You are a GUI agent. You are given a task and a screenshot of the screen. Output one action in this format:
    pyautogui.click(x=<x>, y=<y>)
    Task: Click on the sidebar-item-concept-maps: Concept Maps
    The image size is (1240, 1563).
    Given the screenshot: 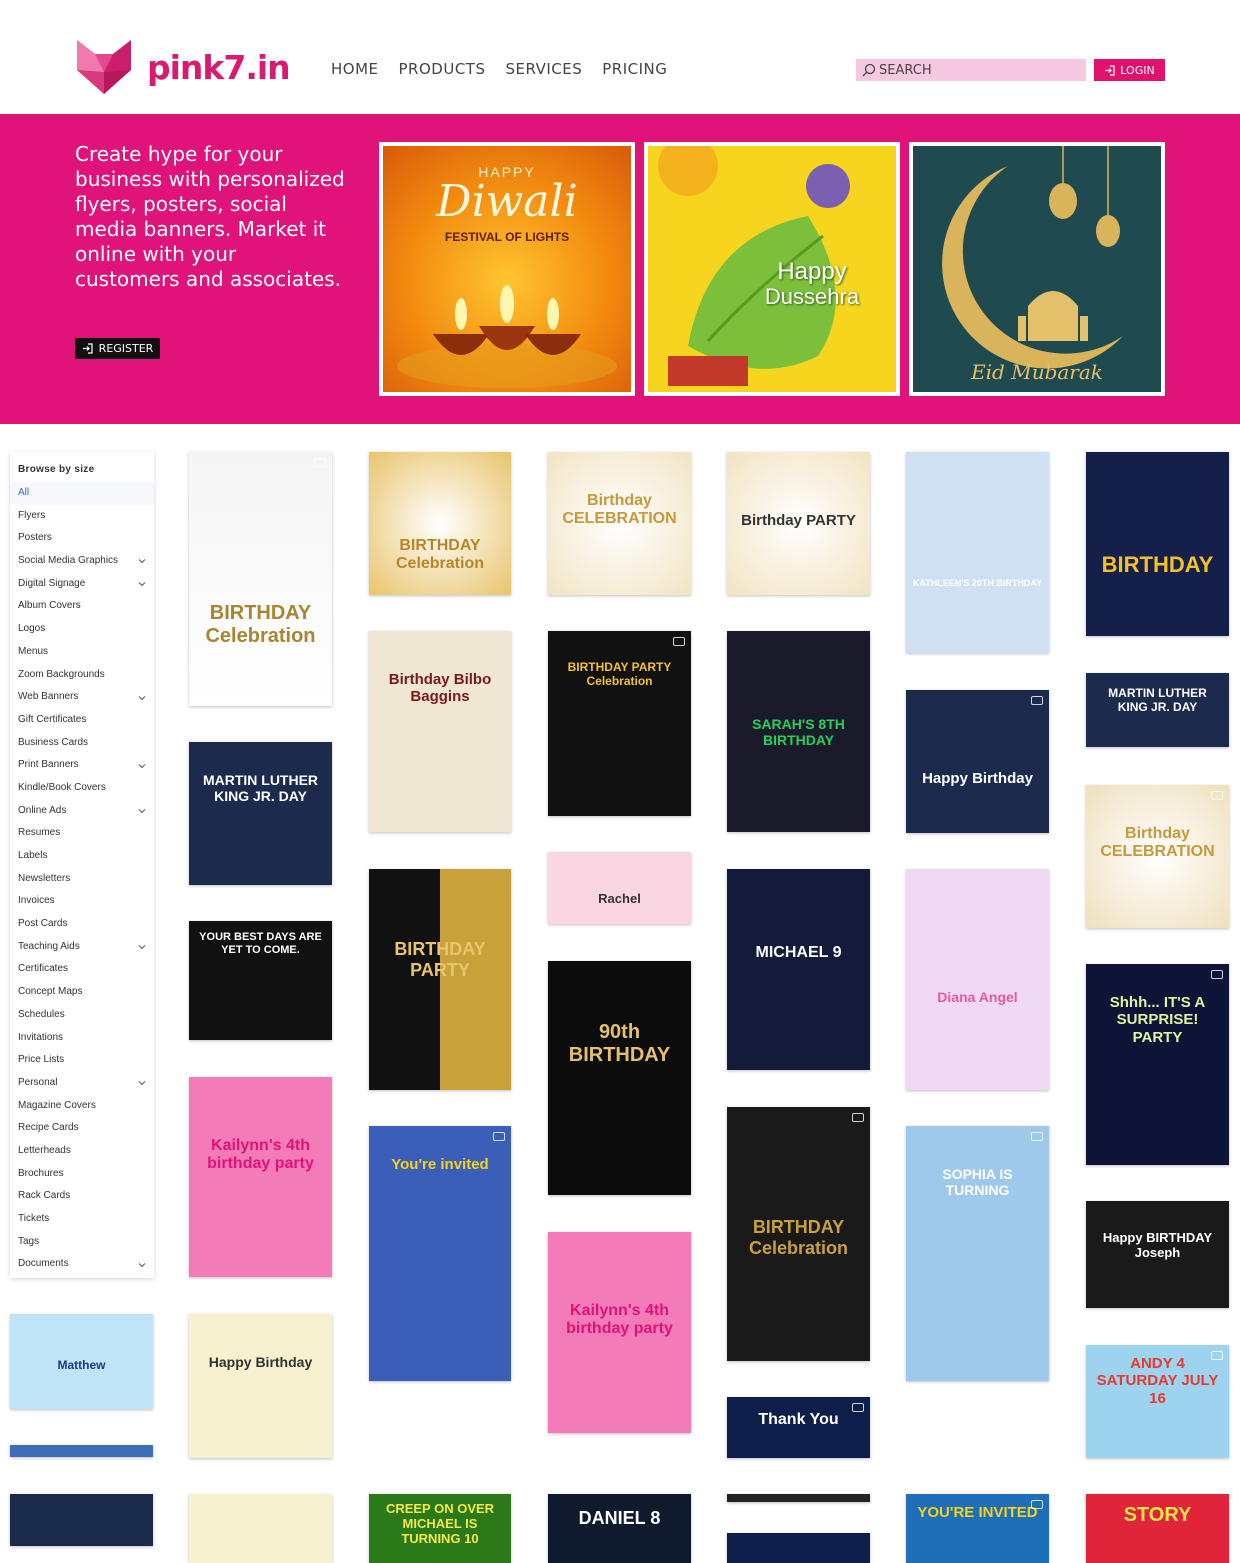 What is the action you would take?
    pyautogui.click(x=82, y=992)
    